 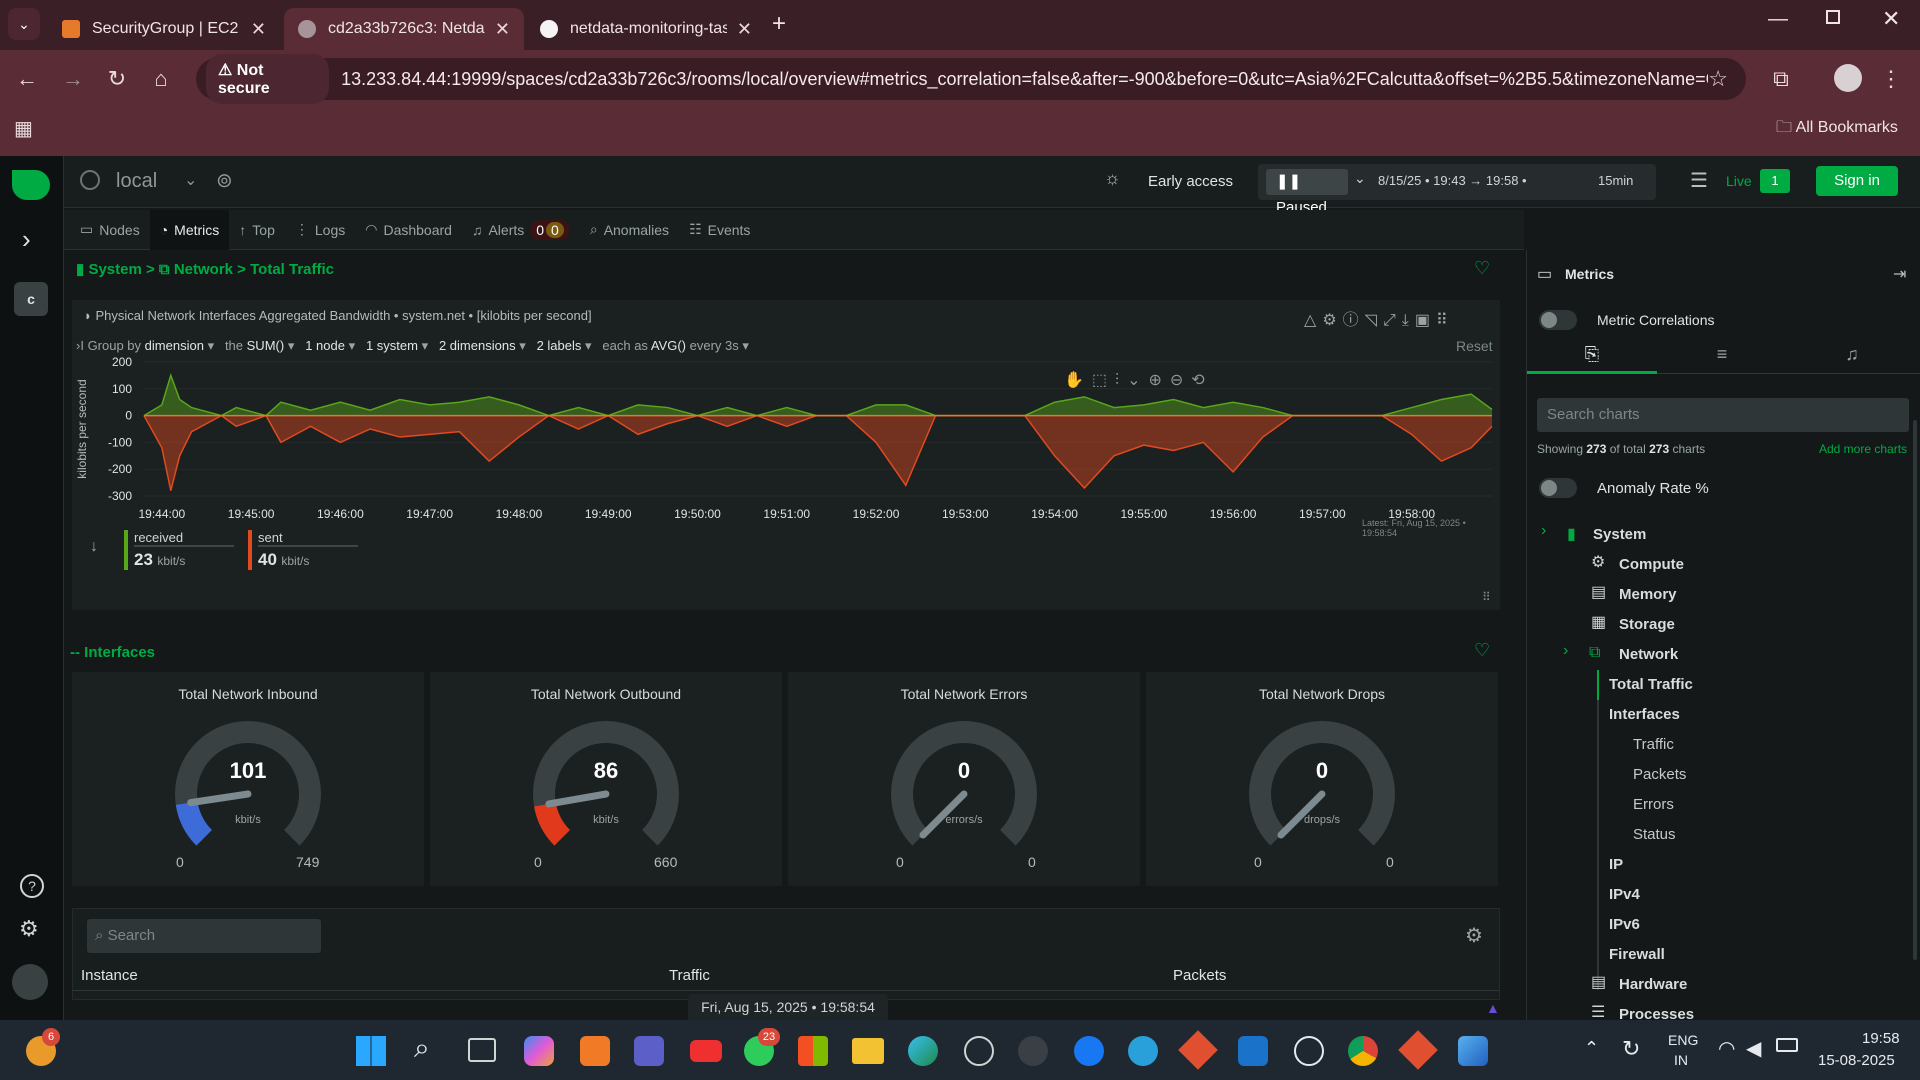 What do you see at coordinates (1190, 181) in the screenshot?
I see `early-access-label: Early access` at bounding box center [1190, 181].